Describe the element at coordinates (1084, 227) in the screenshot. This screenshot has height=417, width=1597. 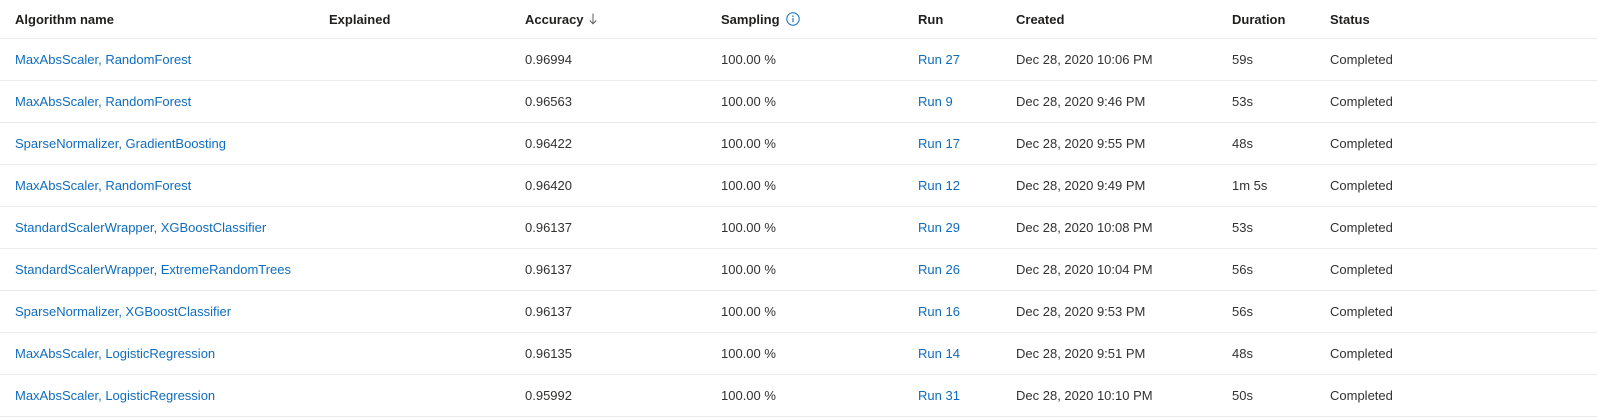
I see `created-cell: Dec 28, 2020 10:08 PM` at that location.